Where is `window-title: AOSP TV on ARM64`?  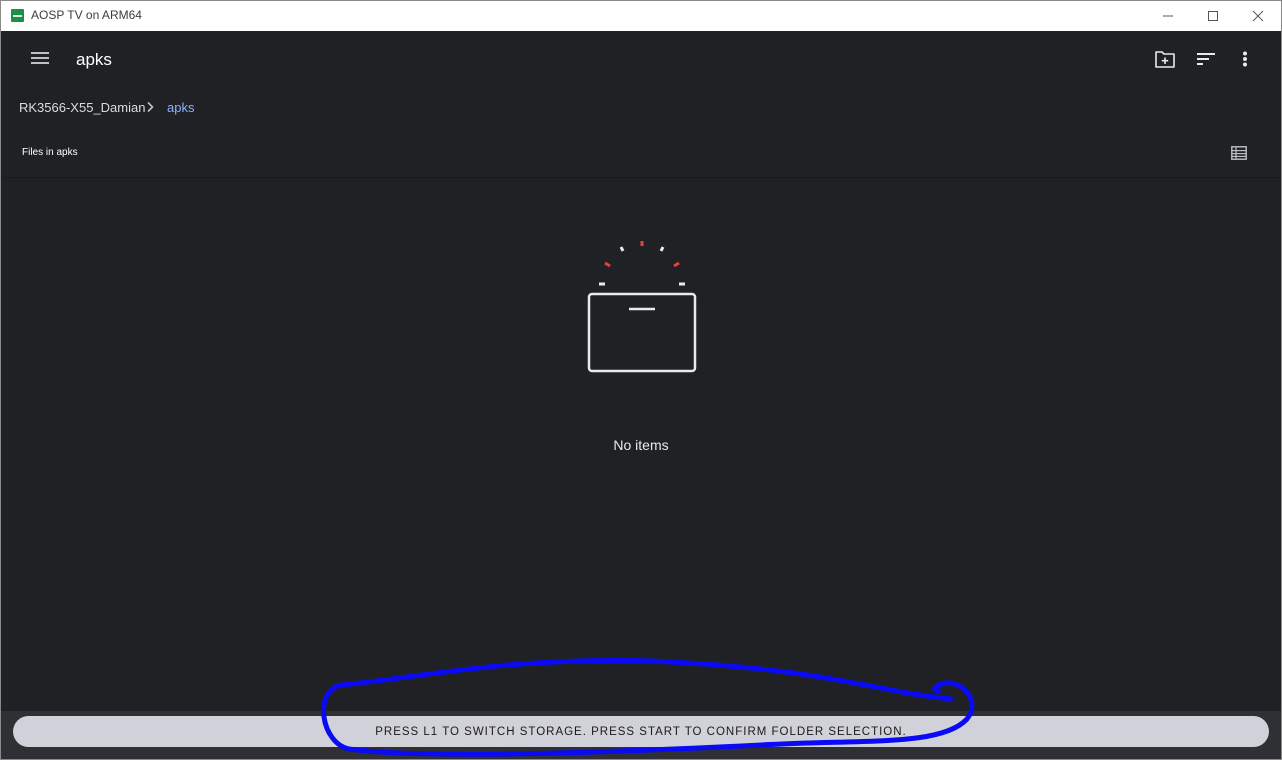
window-title: AOSP TV on ARM64 is located at coordinates (86, 15).